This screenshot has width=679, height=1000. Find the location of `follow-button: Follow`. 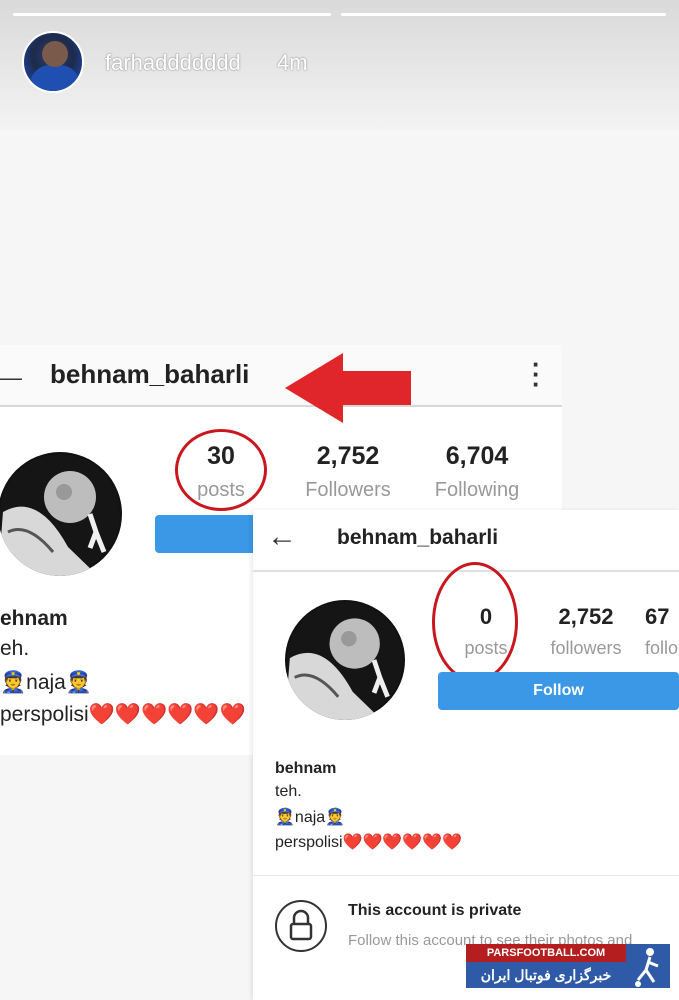

follow-button: Follow is located at coordinates (558, 691).